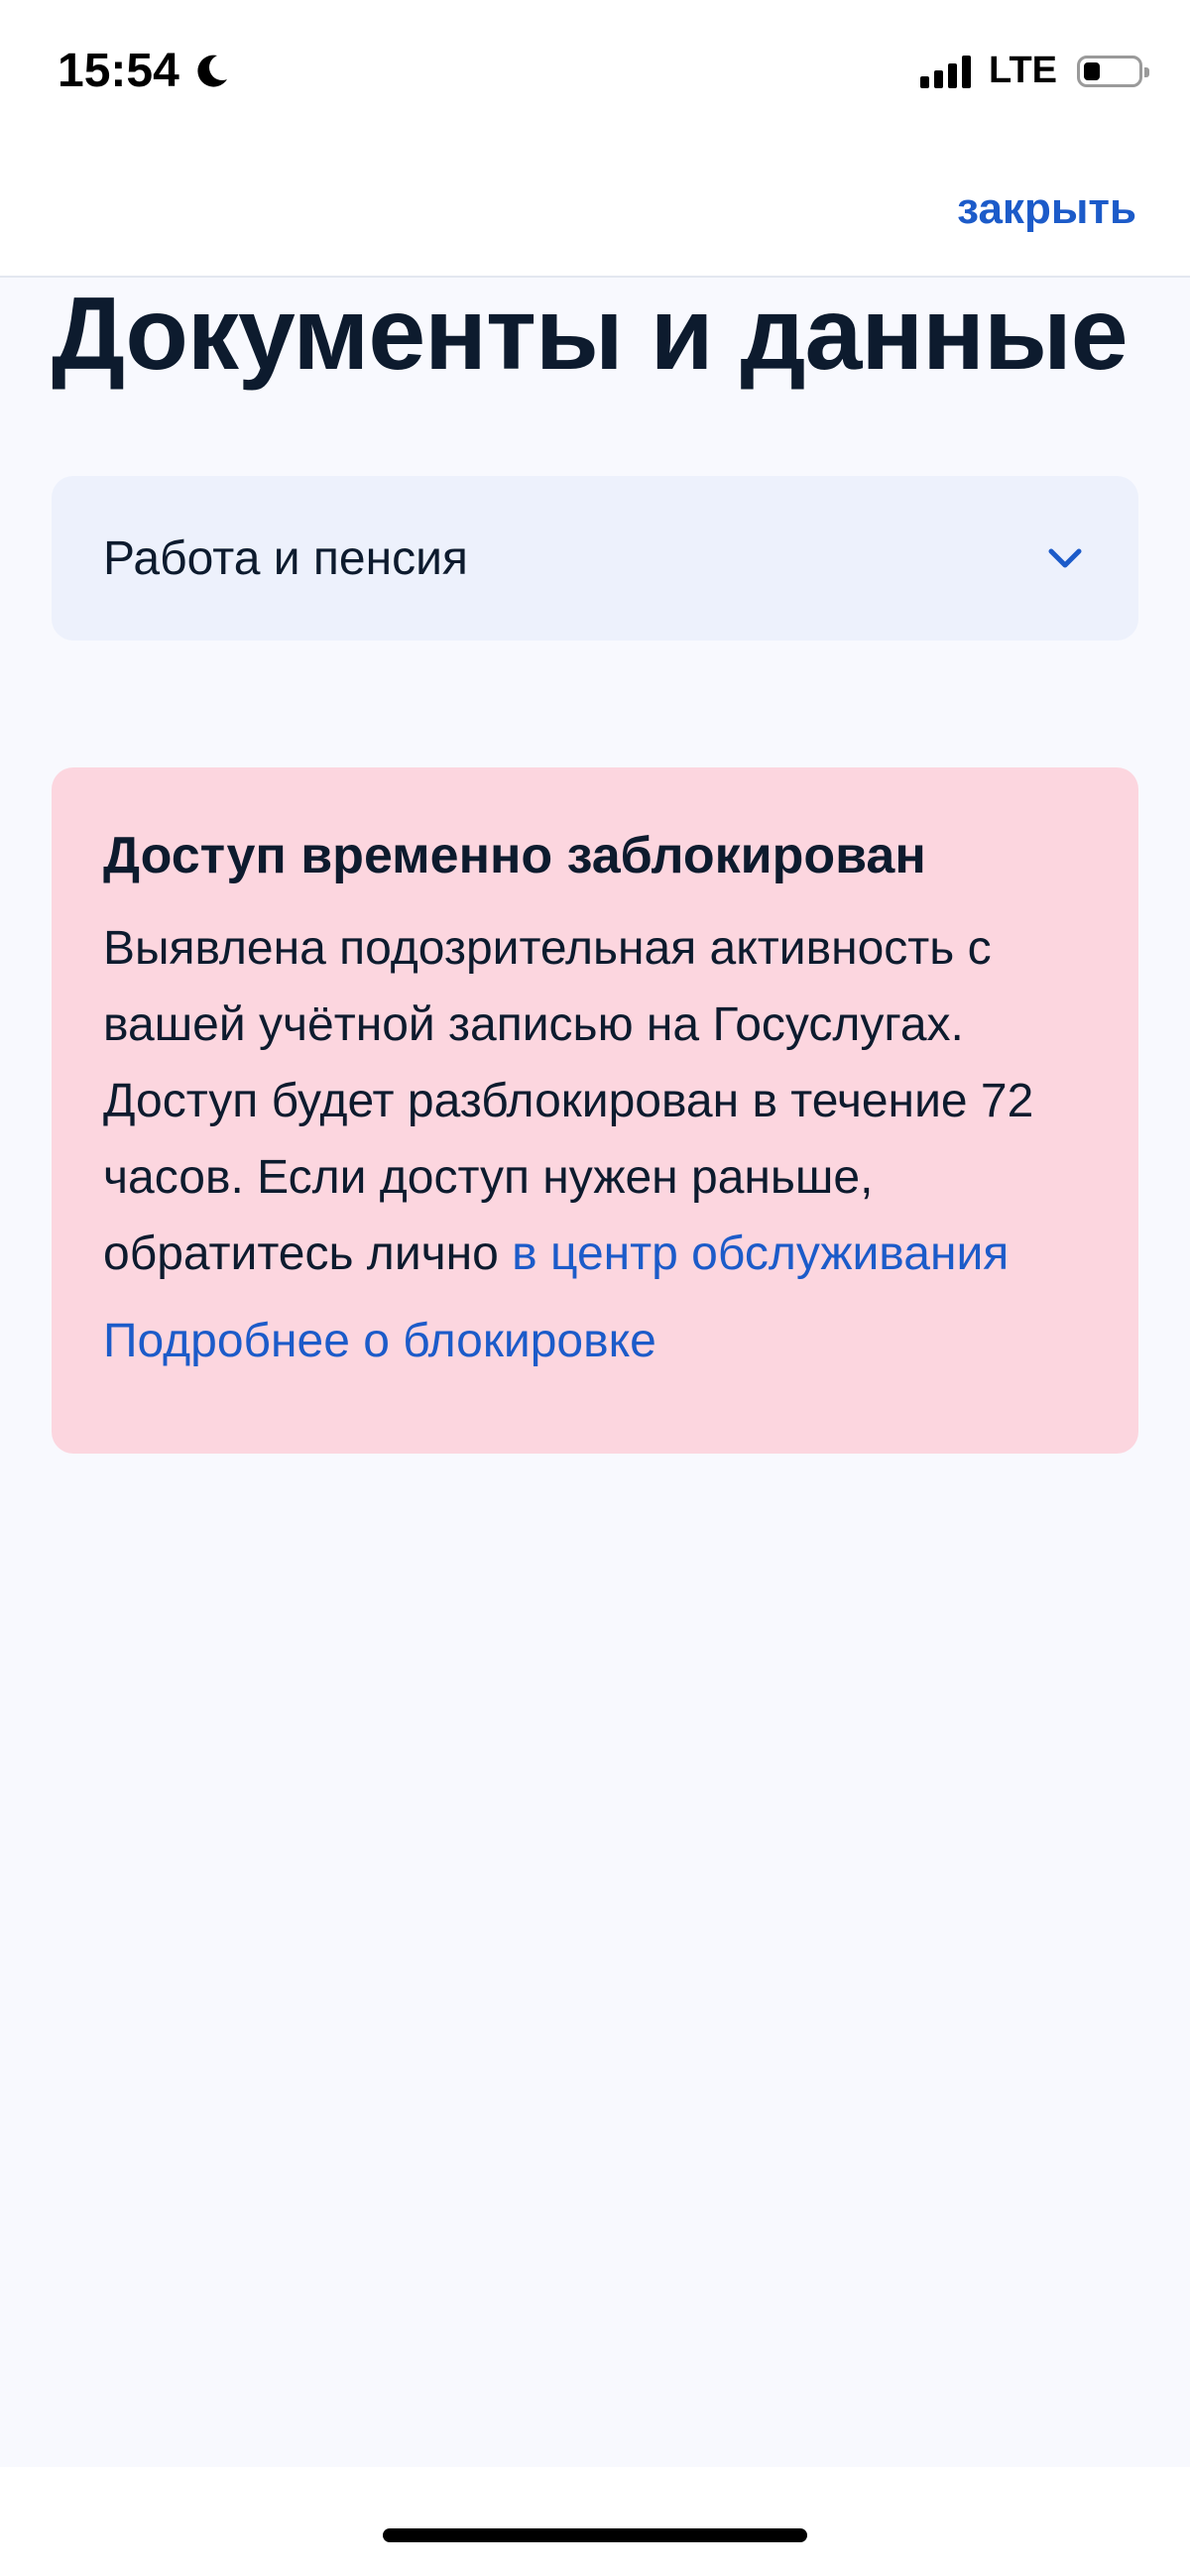  What do you see at coordinates (946, 72) in the screenshot?
I see `signal-icon` at bounding box center [946, 72].